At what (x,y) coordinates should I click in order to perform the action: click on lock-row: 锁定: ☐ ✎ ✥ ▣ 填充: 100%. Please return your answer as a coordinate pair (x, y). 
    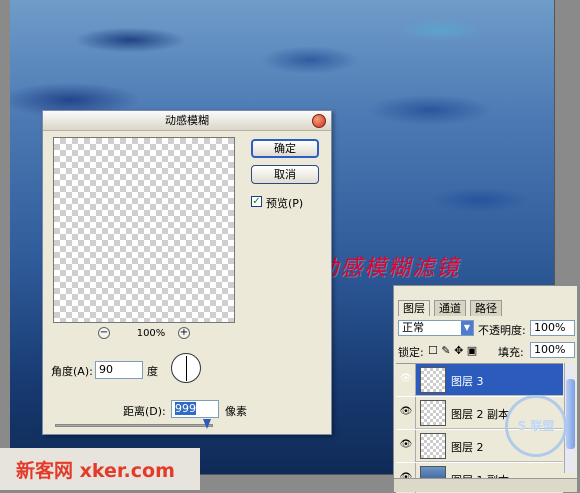
    Looking at the image, I should click on (486, 351).